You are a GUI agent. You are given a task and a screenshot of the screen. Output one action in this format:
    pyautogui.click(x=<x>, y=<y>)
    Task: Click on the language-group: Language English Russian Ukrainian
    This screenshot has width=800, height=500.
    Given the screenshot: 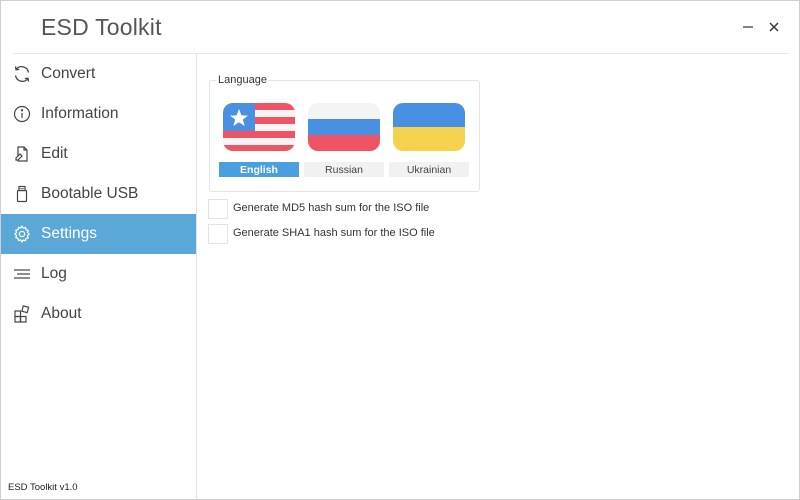 What is the action you would take?
    pyautogui.click(x=344, y=133)
    